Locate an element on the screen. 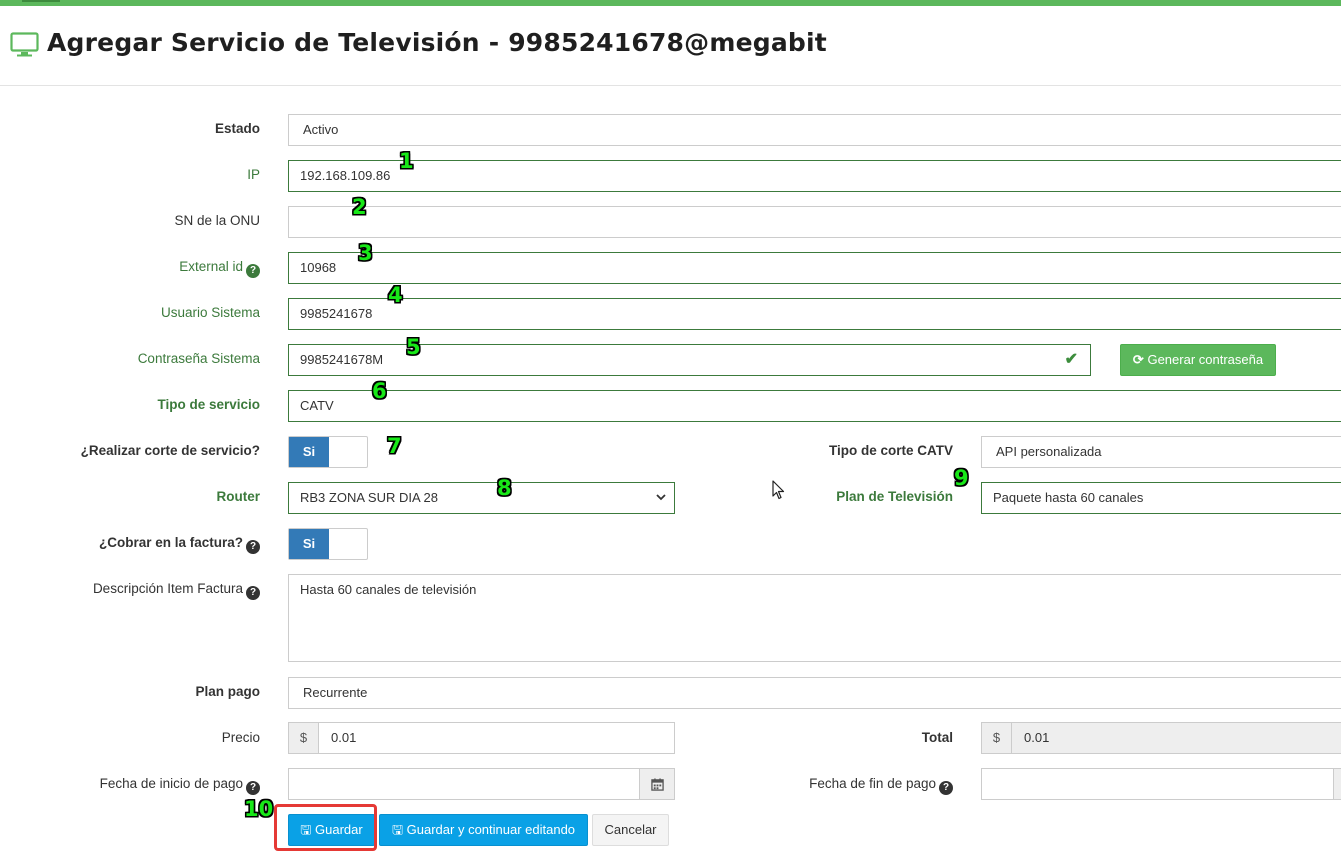 Image resolution: width=1341 pixels, height=856 pixels. calendar-button-fin is located at coordinates (1337, 784).